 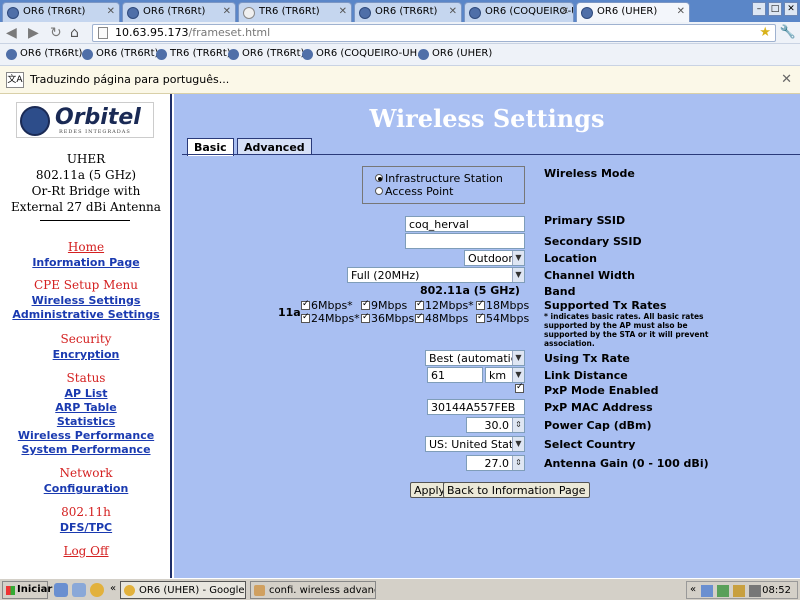 I want to click on bookmark-star-icon: ★, so click(x=765, y=32).